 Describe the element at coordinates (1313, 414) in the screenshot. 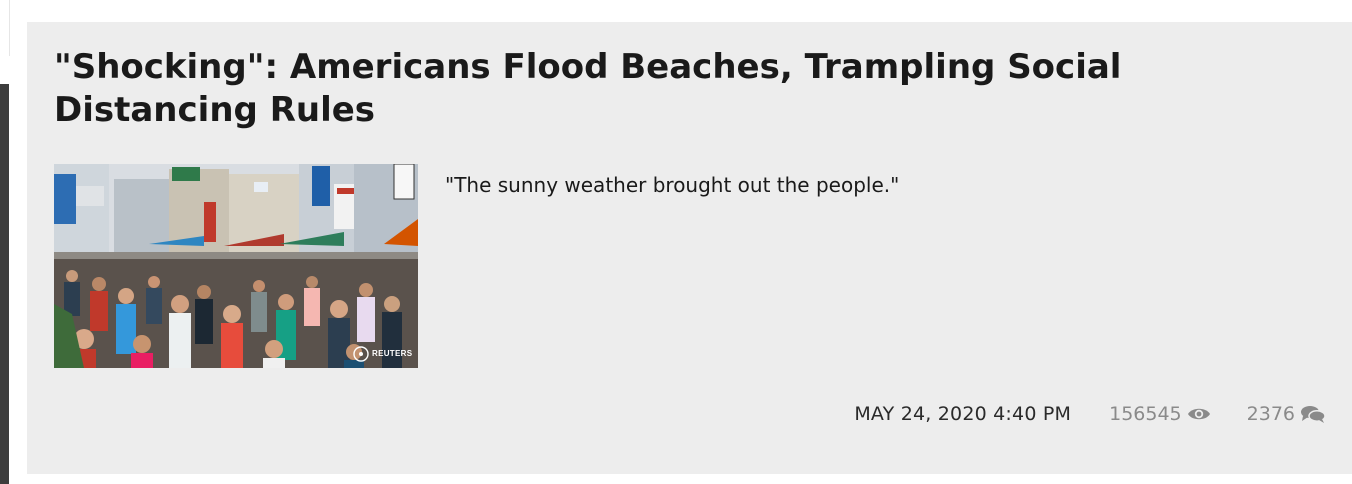

I see `comments-icon` at that location.